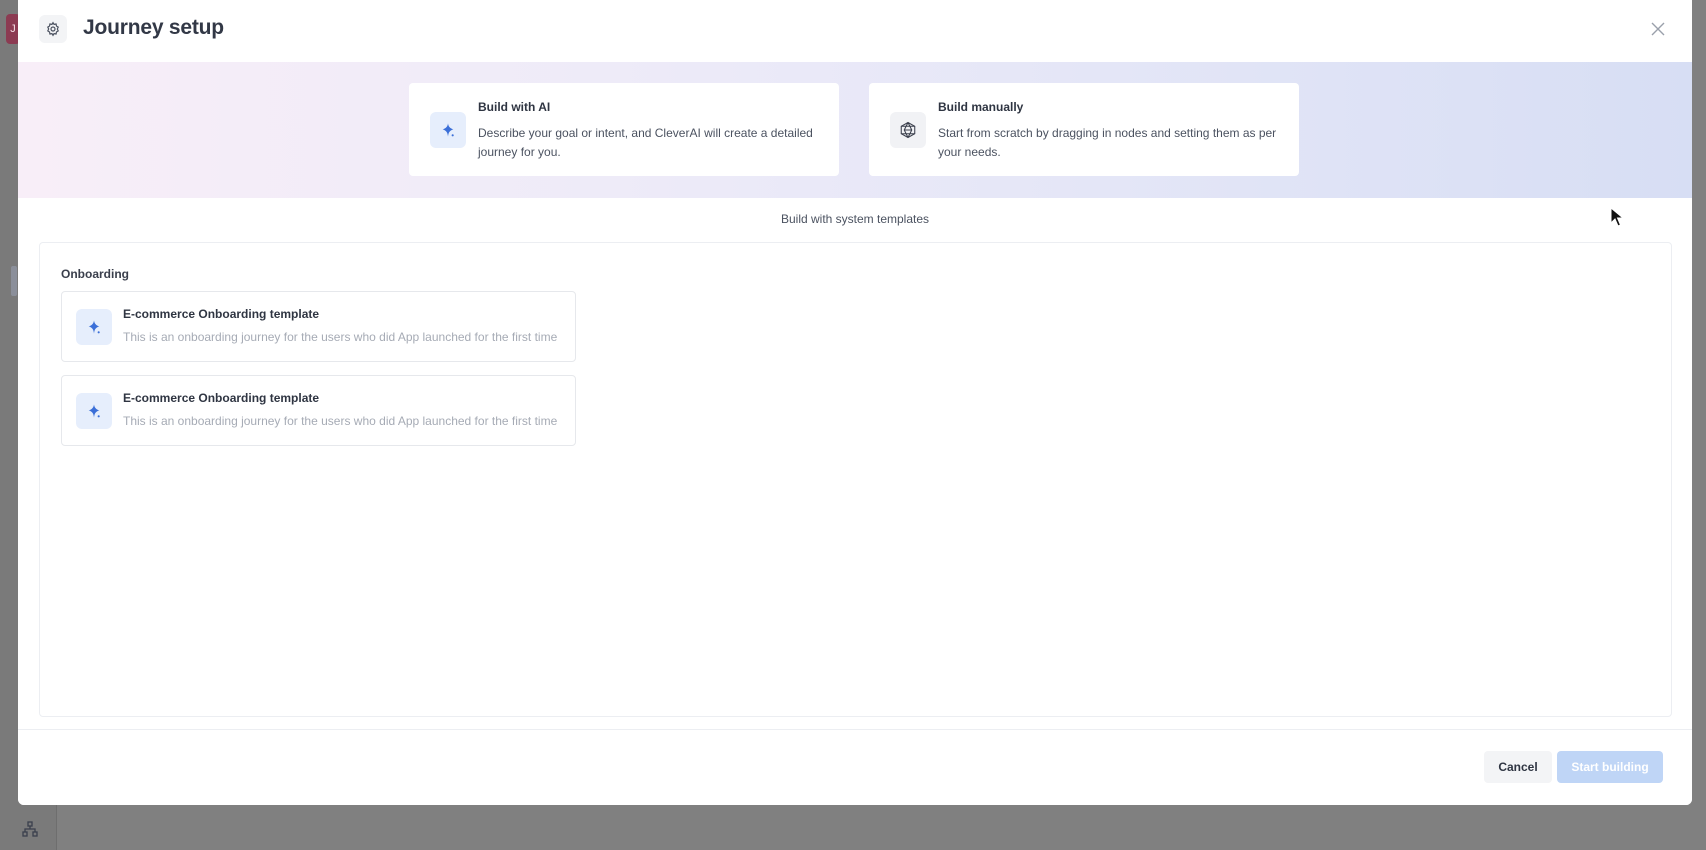  I want to click on close-button, so click(1658, 29).